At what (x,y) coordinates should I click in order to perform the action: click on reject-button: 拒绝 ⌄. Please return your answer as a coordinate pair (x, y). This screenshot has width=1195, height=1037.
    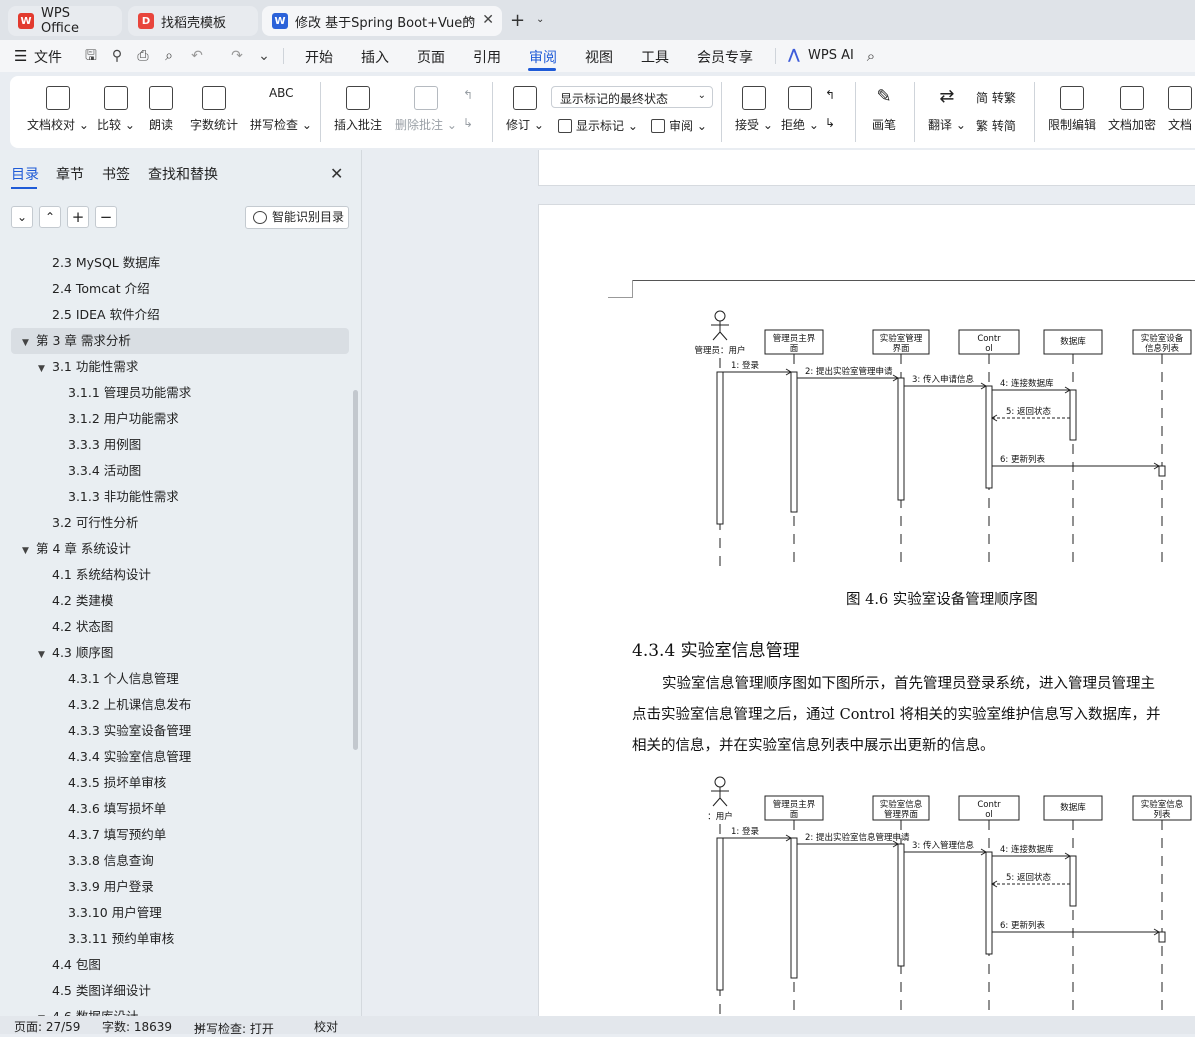
    Looking at the image, I should click on (800, 109).